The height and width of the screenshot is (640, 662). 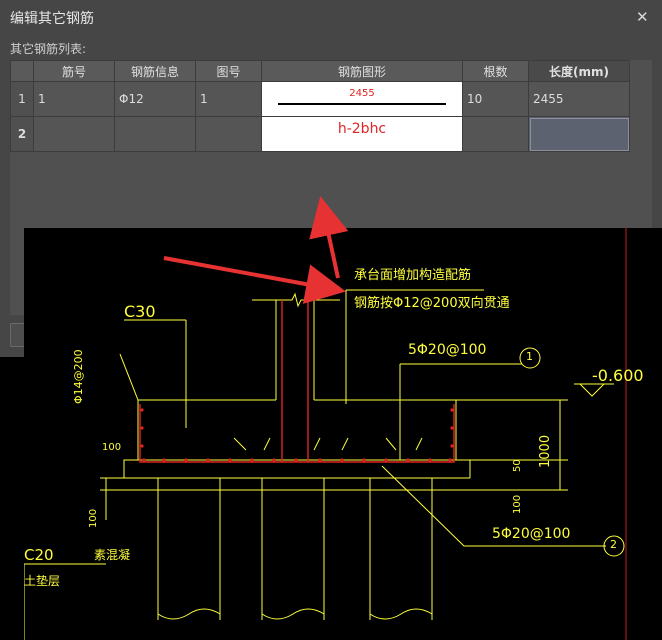 I want to click on arrow-to-shape-cell, so click(x=329, y=237).